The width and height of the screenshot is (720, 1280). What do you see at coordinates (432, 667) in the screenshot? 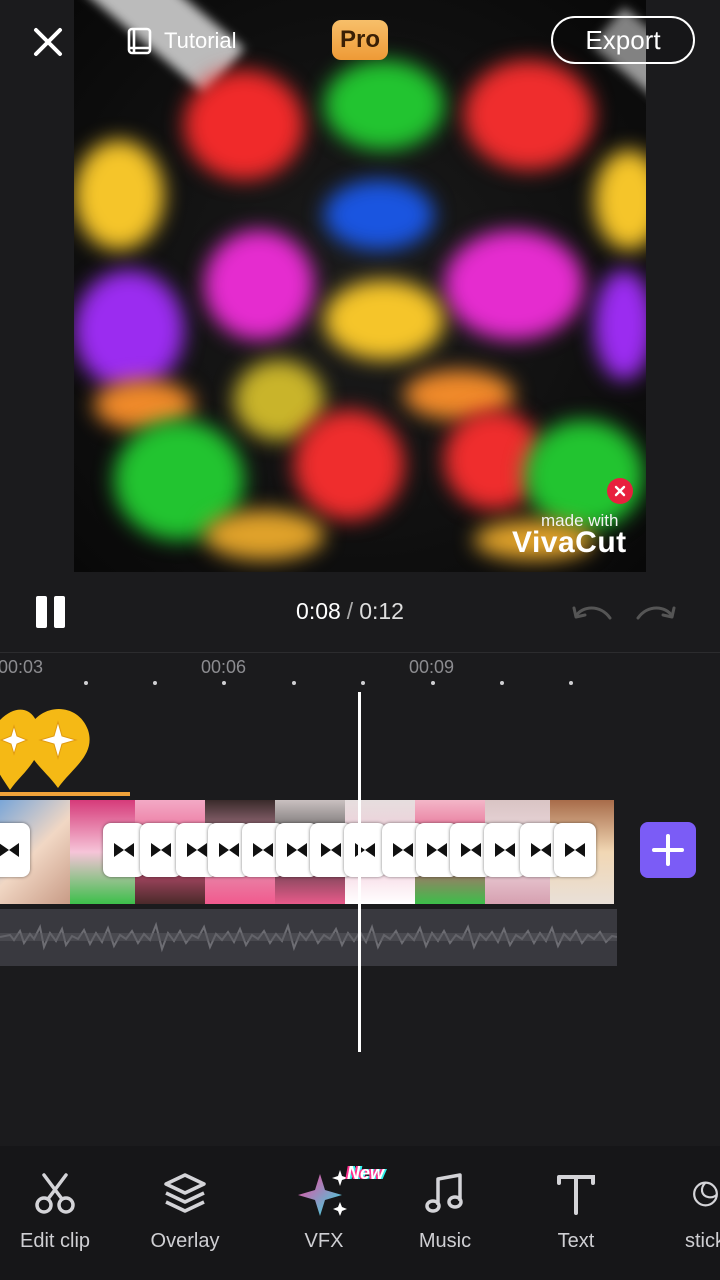
I see `ruler-label: 00:09` at bounding box center [432, 667].